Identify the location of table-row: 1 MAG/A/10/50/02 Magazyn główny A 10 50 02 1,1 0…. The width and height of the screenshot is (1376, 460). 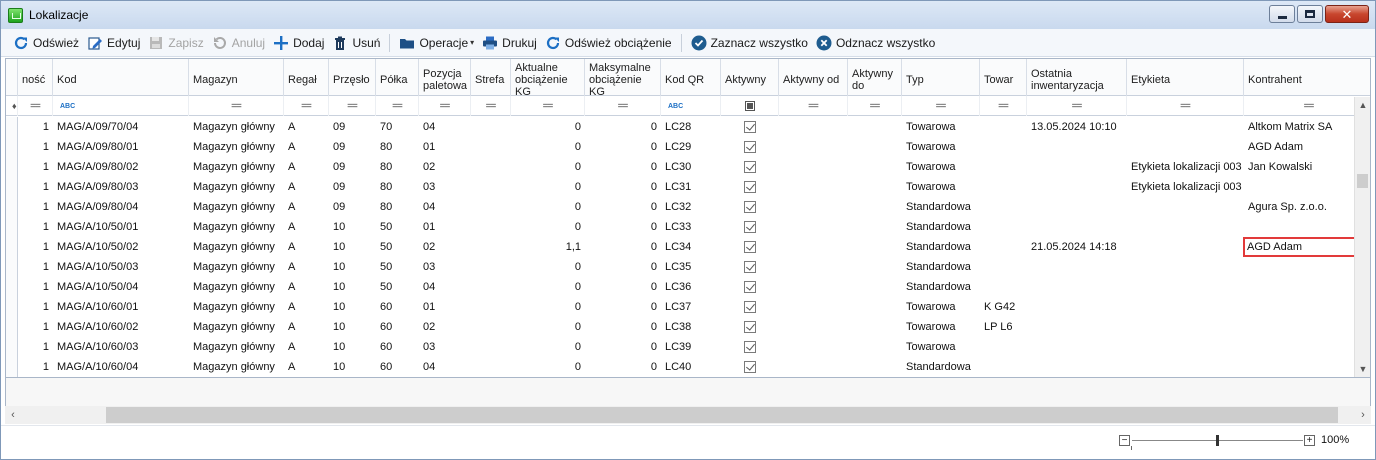
(680, 247).